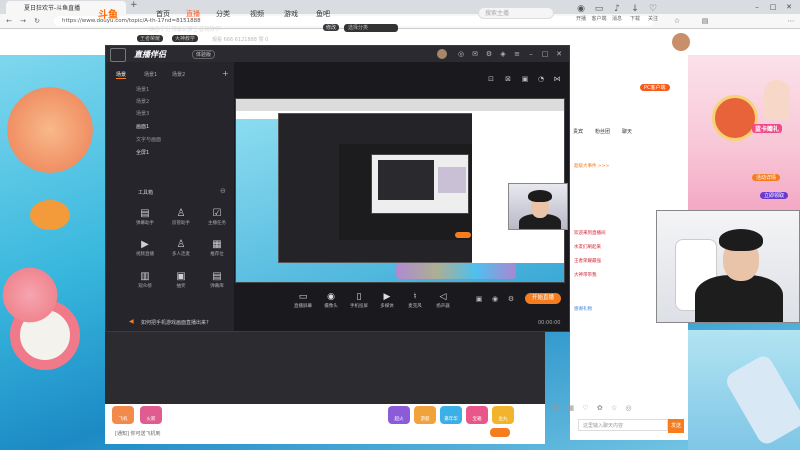 The height and width of the screenshot is (450, 800). Describe the element at coordinates (511, 299) in the screenshot. I see `settings-icon: ⚙` at that location.